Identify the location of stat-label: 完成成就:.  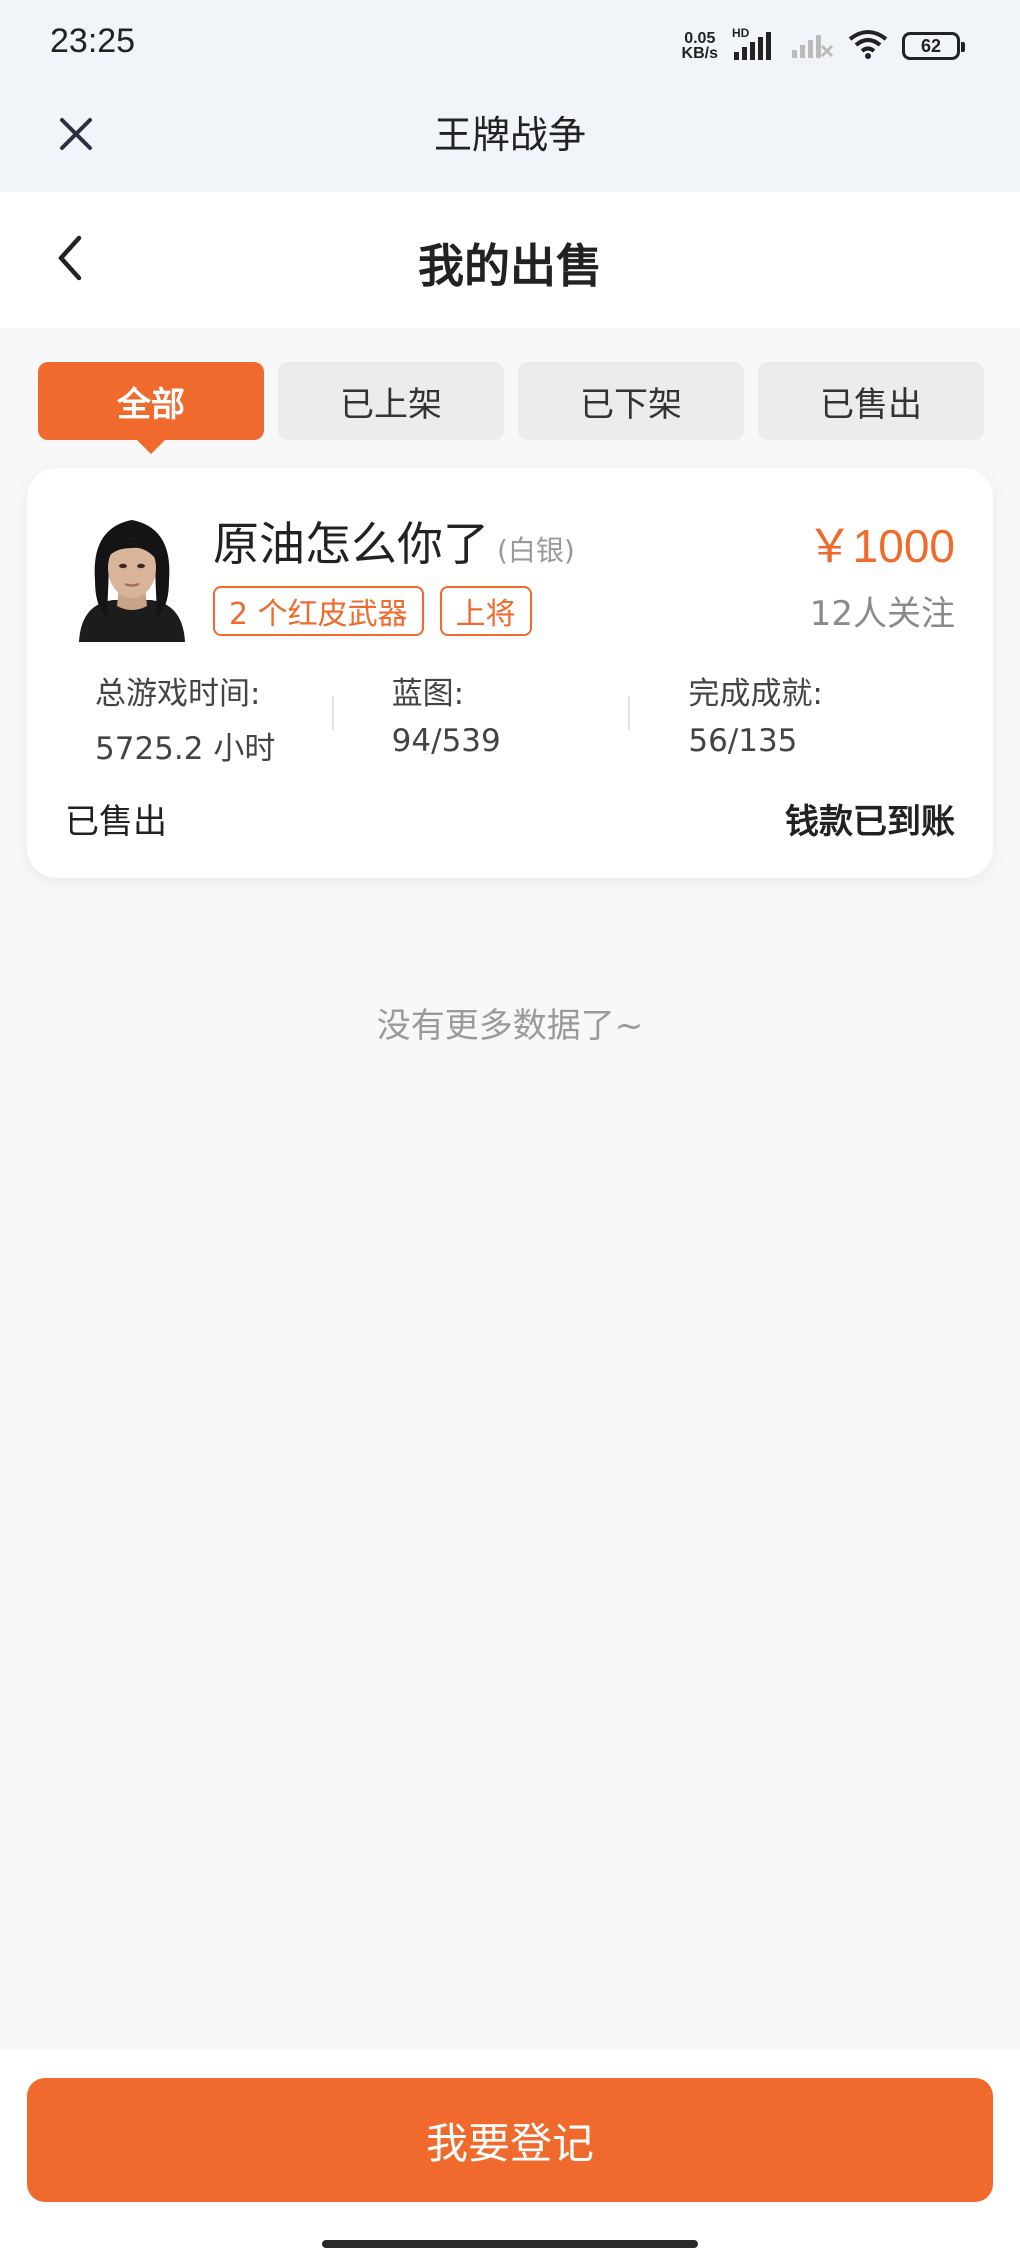
(755, 694).